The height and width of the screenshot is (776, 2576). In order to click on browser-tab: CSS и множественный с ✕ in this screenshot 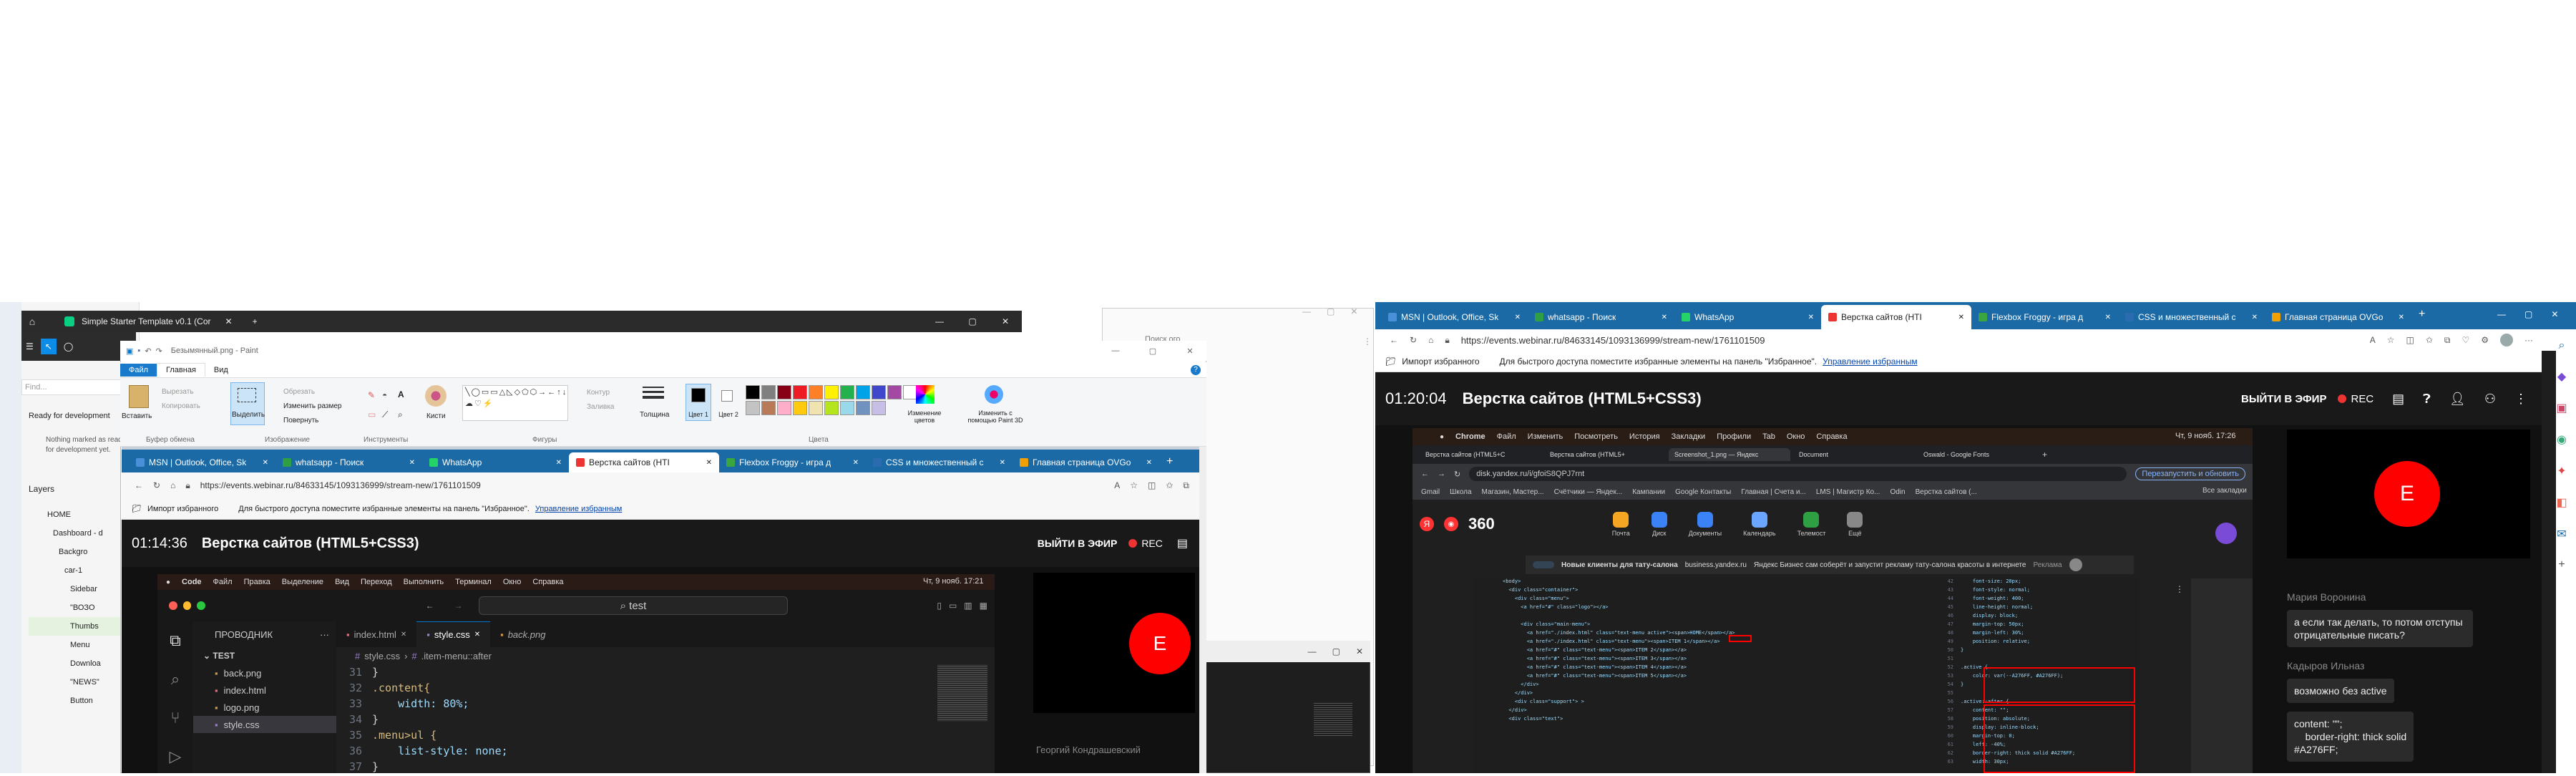, I will do `click(939, 462)`.